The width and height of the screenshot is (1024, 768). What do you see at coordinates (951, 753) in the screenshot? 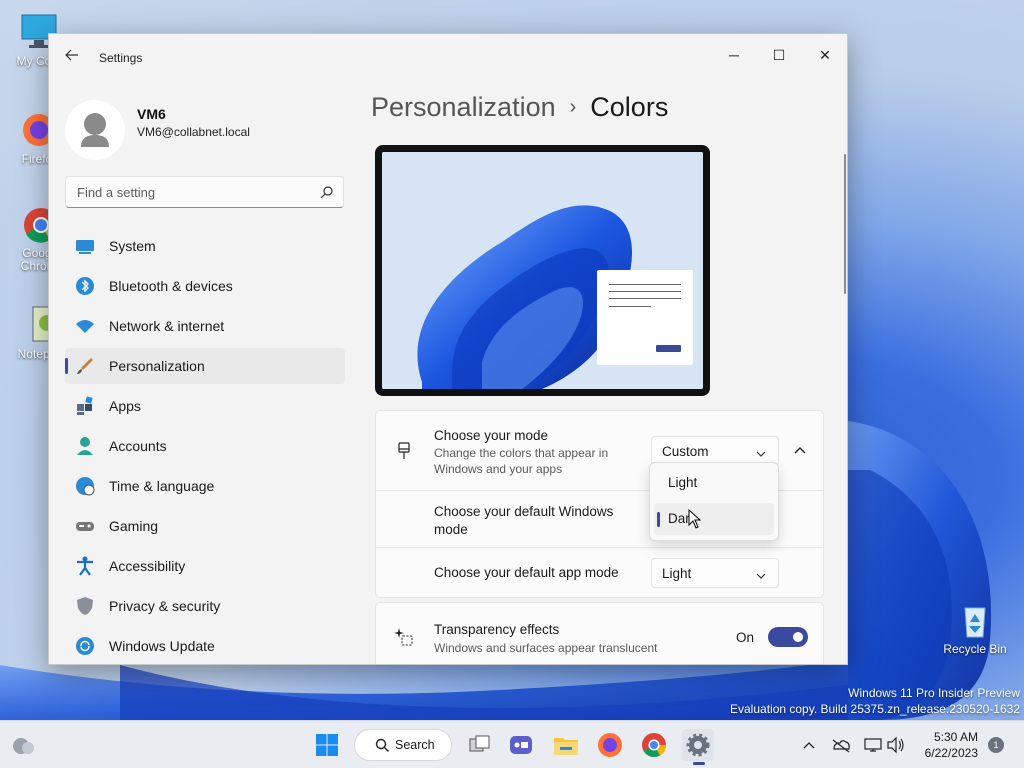
I see `clock-date: 6/22/2023` at bounding box center [951, 753].